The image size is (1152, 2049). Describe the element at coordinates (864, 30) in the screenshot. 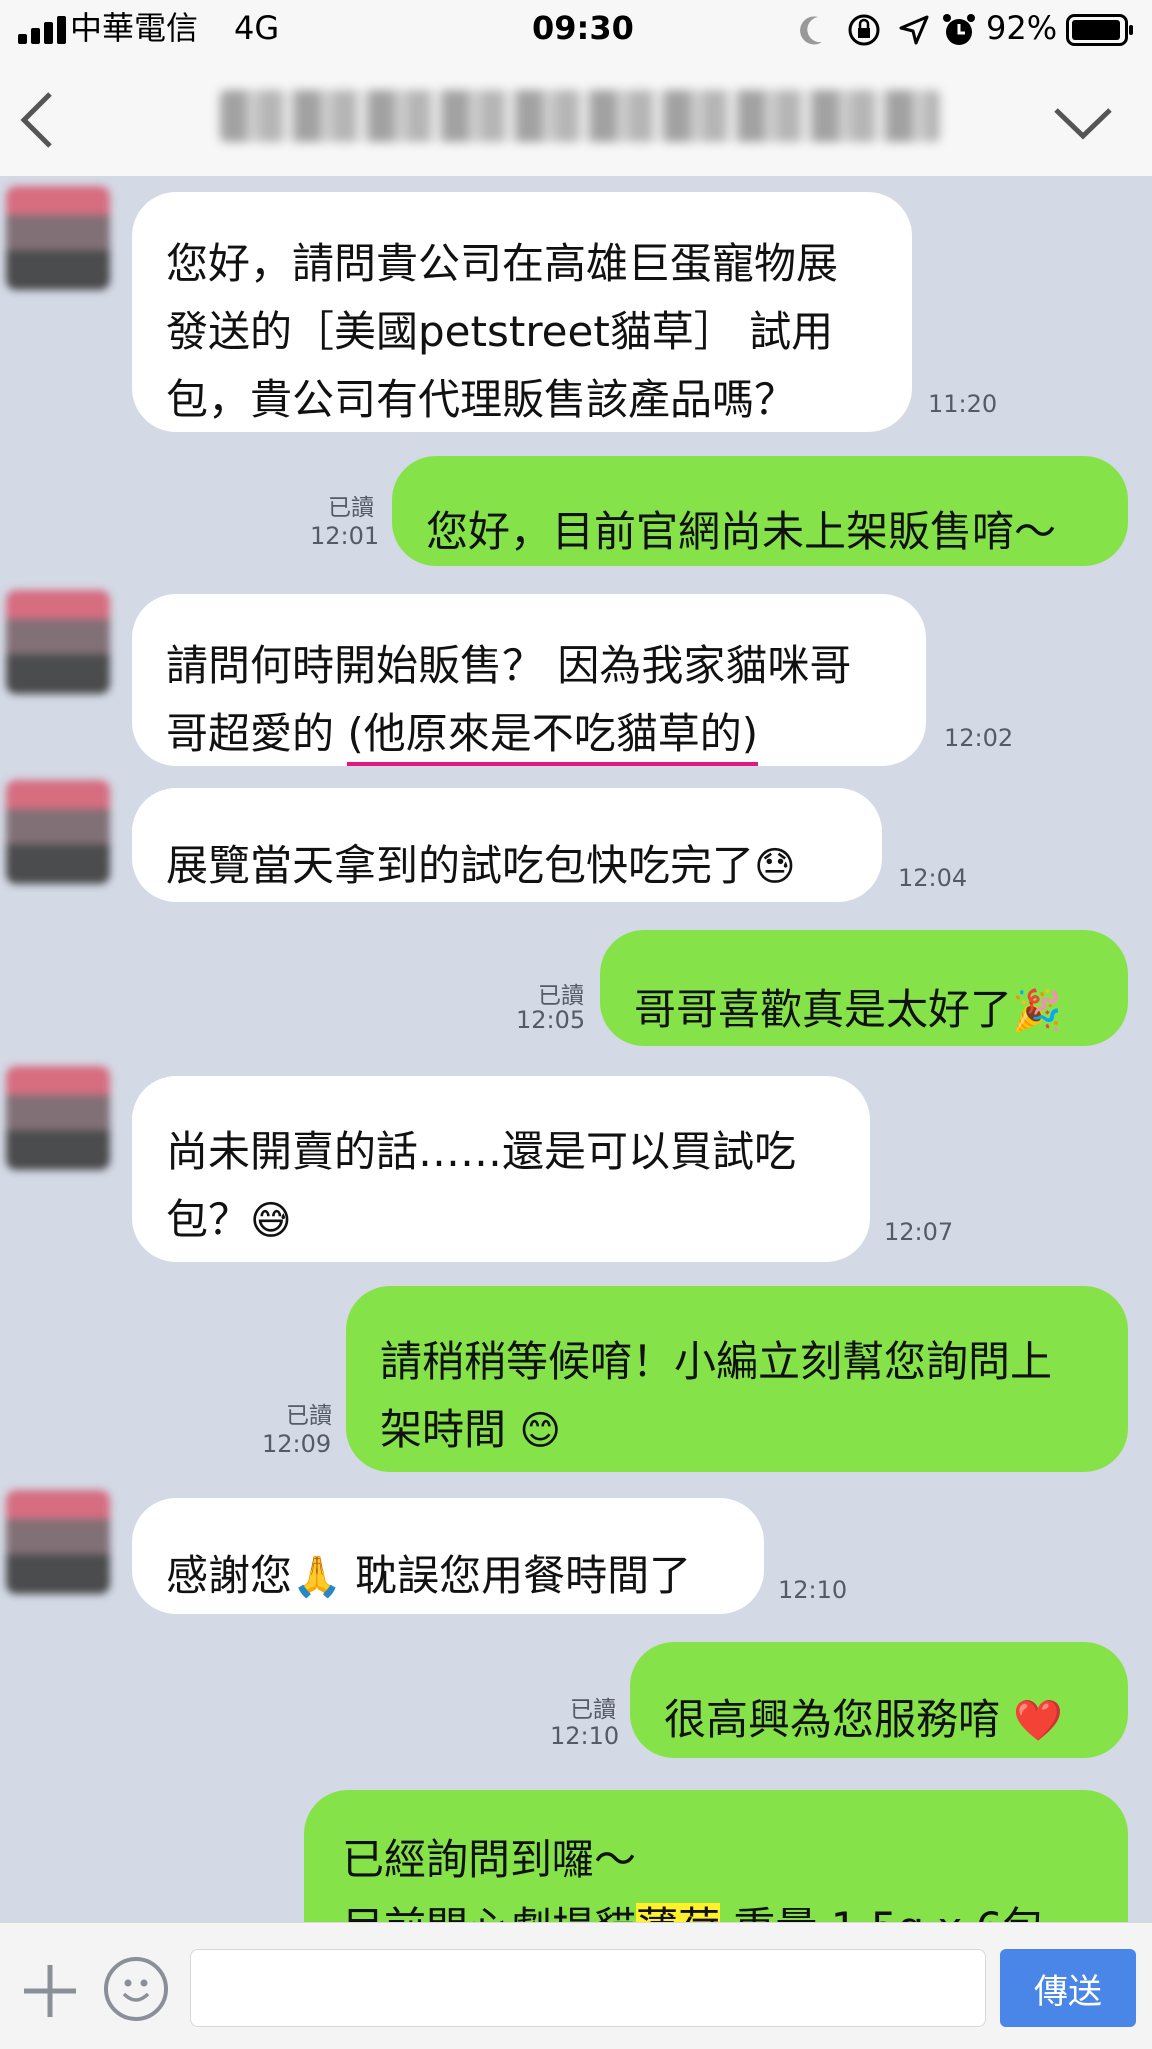

I see `rotation-lock-icon` at that location.